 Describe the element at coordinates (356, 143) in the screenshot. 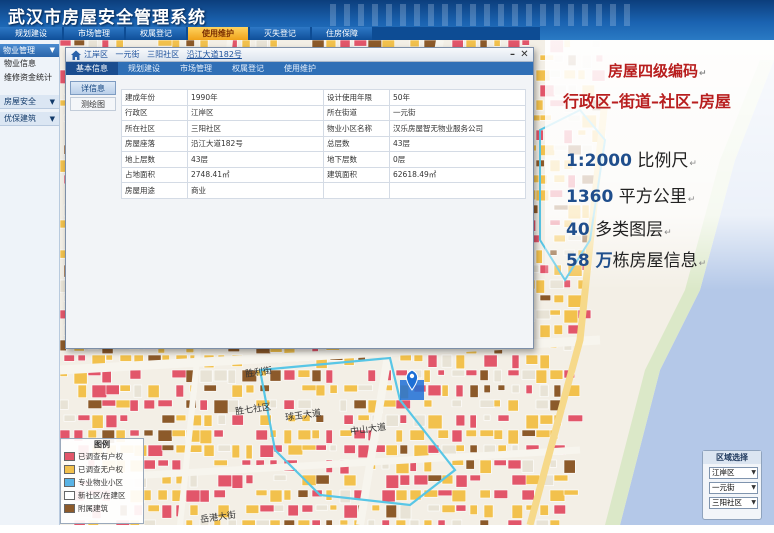

I see `field-label: 总层数` at that location.